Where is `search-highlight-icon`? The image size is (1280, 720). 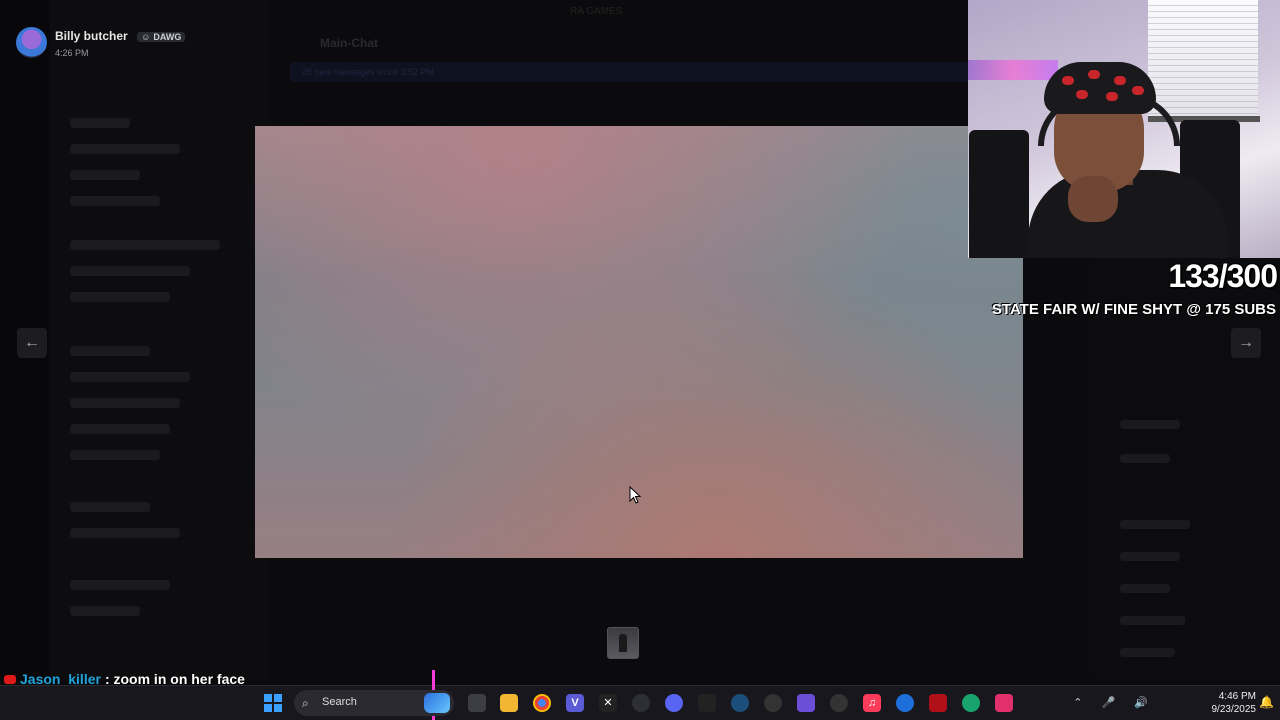
search-highlight-icon is located at coordinates (437, 703).